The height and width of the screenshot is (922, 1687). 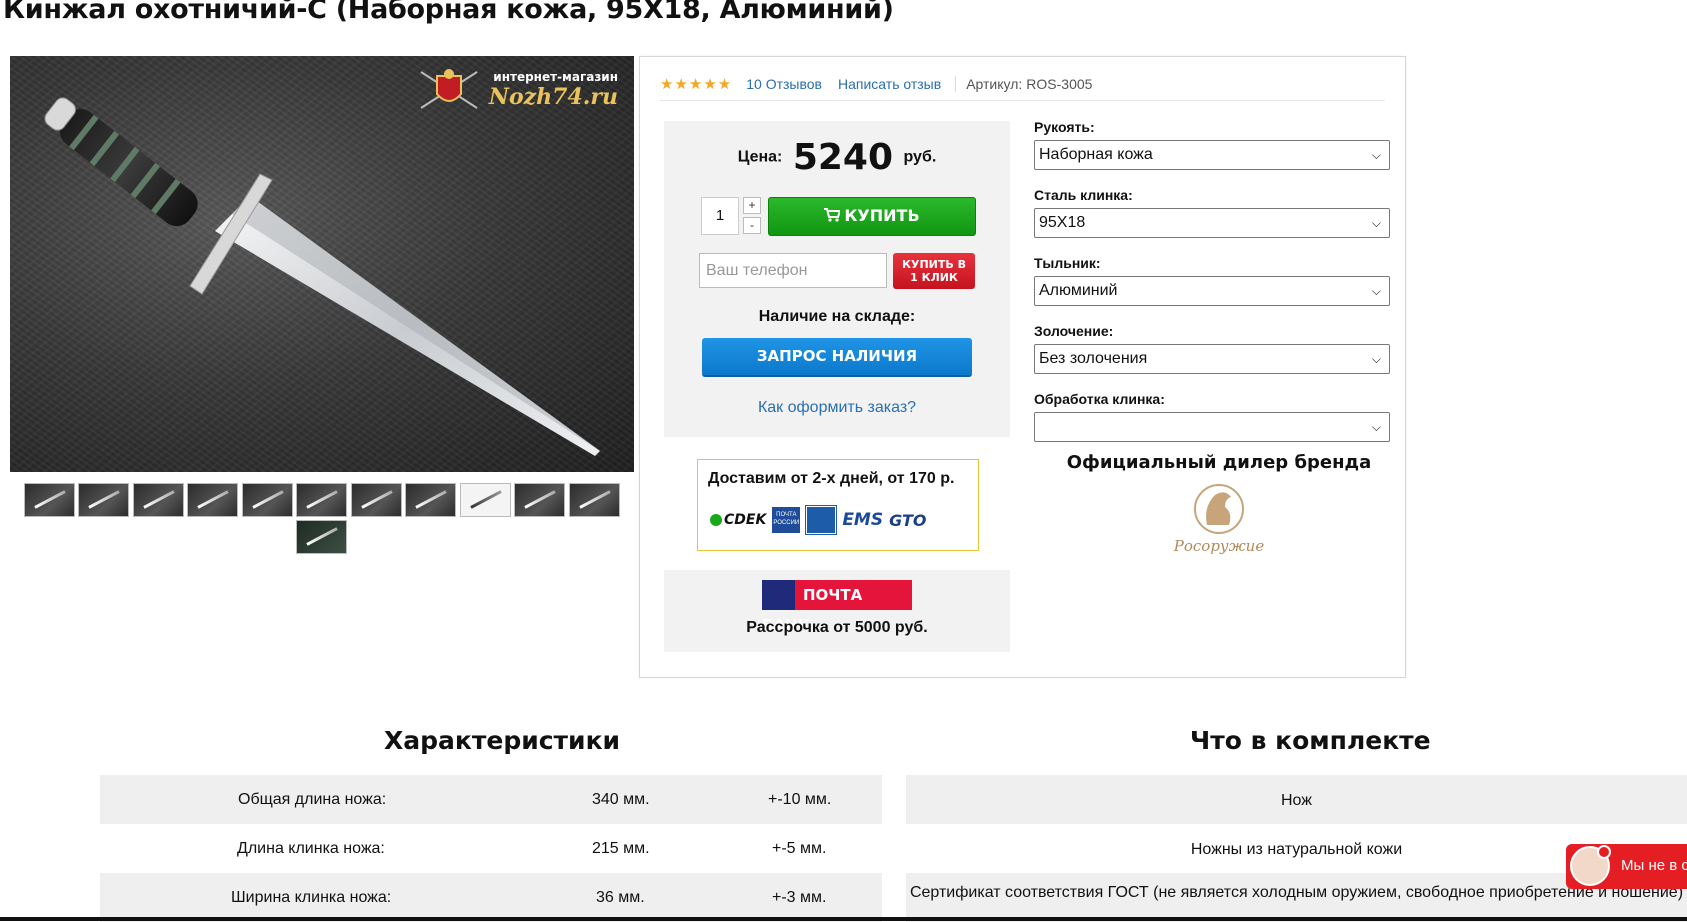 What do you see at coordinates (491, 897) in the screenshot?
I see `table-row: Ширина клинка ножа: 36 мм. +-3 мм.` at bounding box center [491, 897].